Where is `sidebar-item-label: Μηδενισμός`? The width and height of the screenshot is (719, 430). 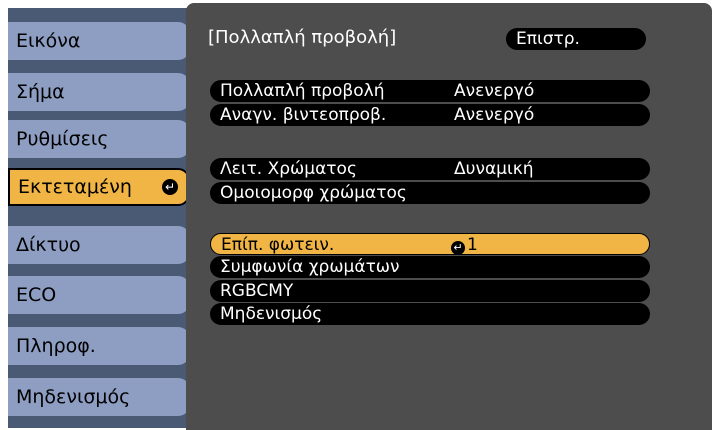 sidebar-item-label: Μηδενισμός is located at coordinates (73, 397).